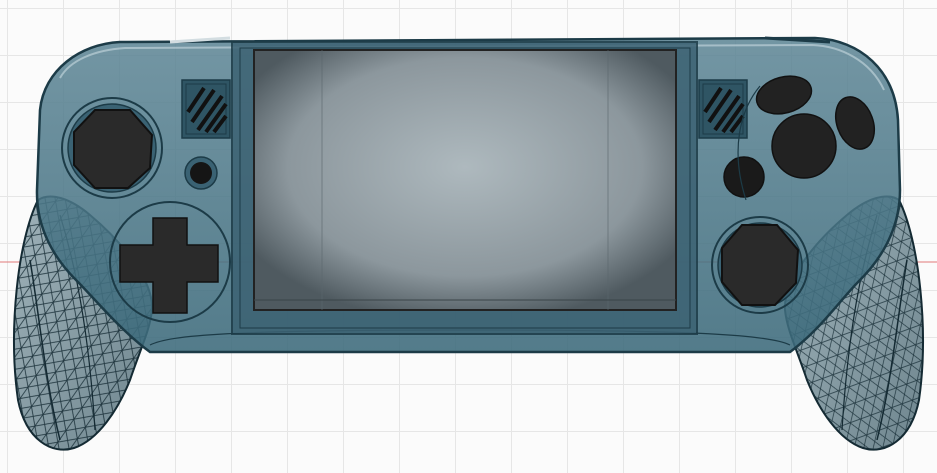 Image resolution: width=937 pixels, height=473 pixels. What do you see at coordinates (170, 262) in the screenshot?
I see `dpad` at bounding box center [170, 262].